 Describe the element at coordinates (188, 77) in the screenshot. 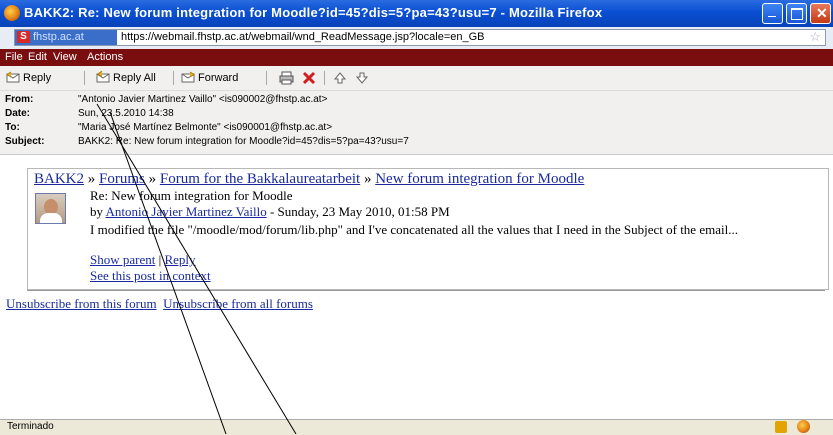

I see `forward-icon` at that location.